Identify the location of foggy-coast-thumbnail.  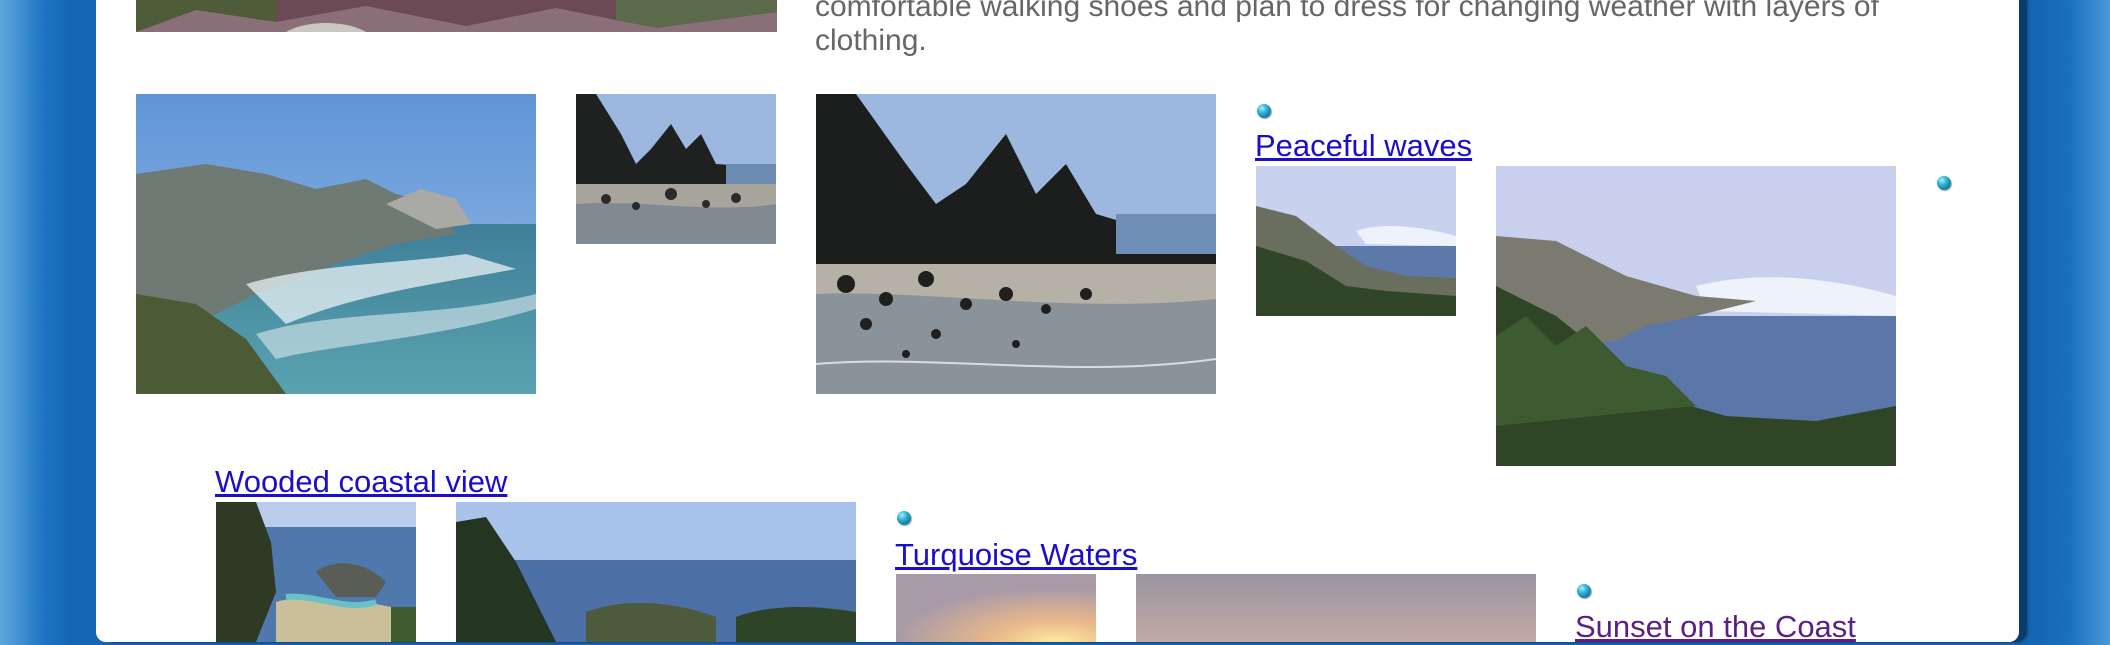
(1356, 241).